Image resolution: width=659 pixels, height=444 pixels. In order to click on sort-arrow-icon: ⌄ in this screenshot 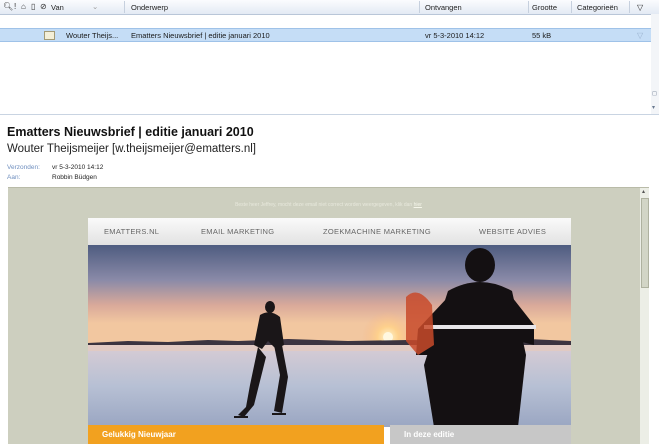, I will do `click(95, 6)`.